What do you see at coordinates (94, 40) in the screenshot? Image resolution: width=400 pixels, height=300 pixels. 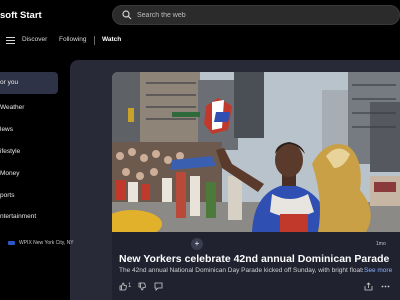 I see `nav-divider` at bounding box center [94, 40].